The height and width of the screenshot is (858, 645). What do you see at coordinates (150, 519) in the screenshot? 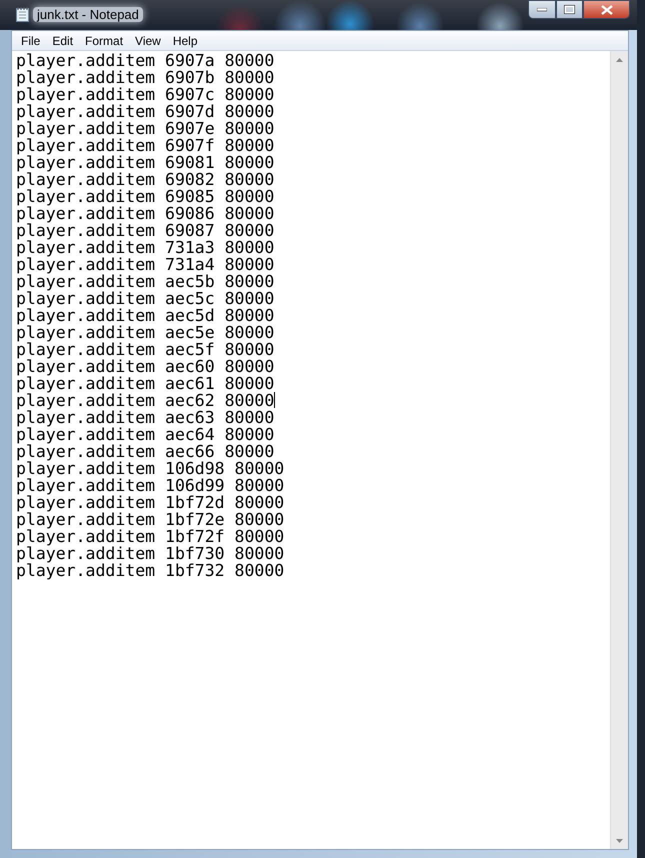
I see `text-line: player.additem 1bf72e 80000` at bounding box center [150, 519].